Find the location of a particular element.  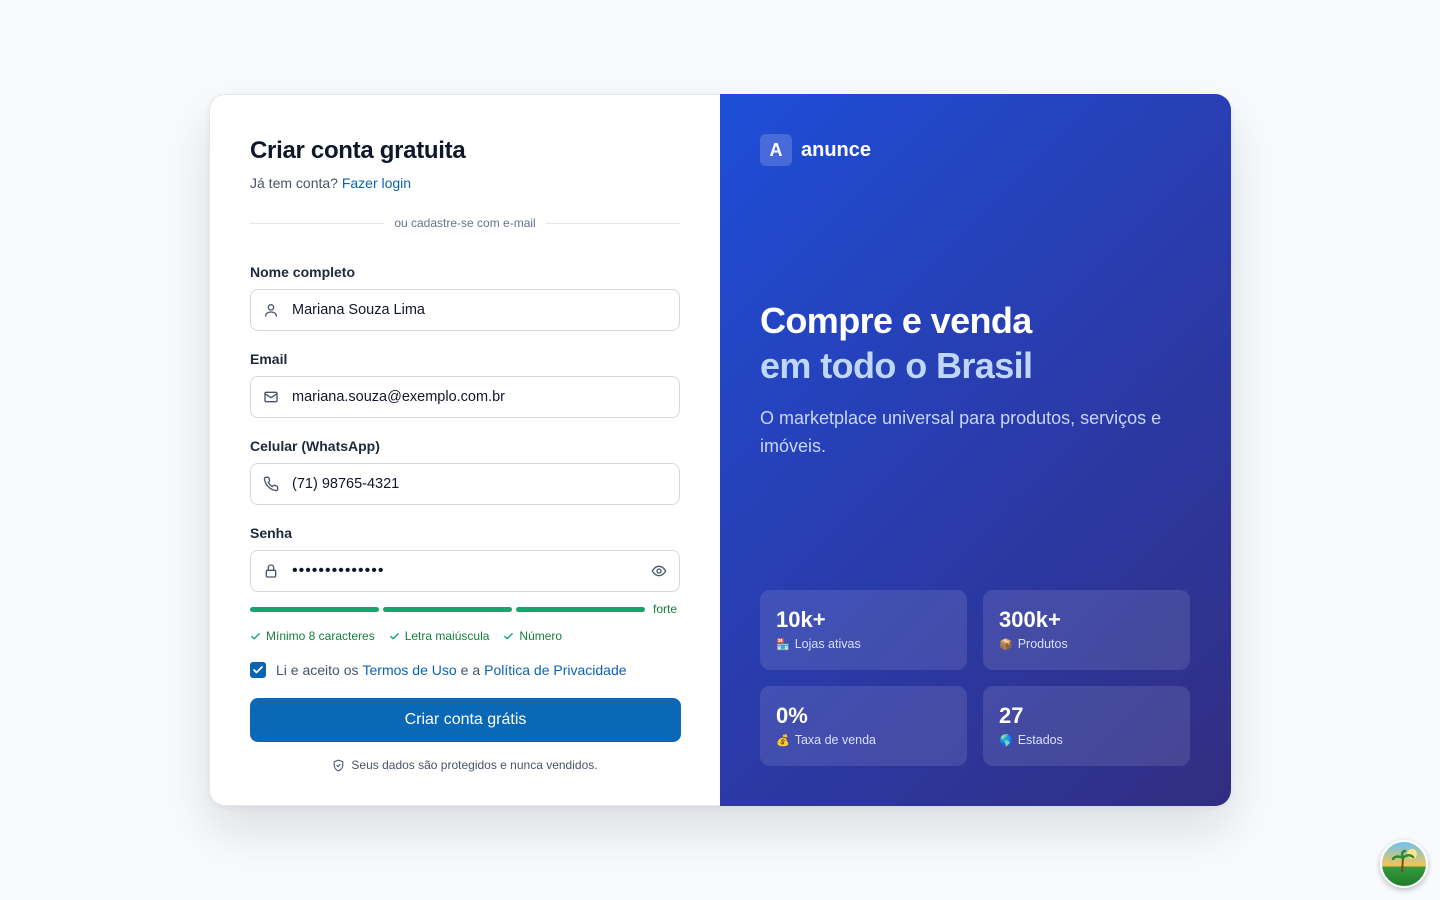

user-icon is located at coordinates (271, 310).